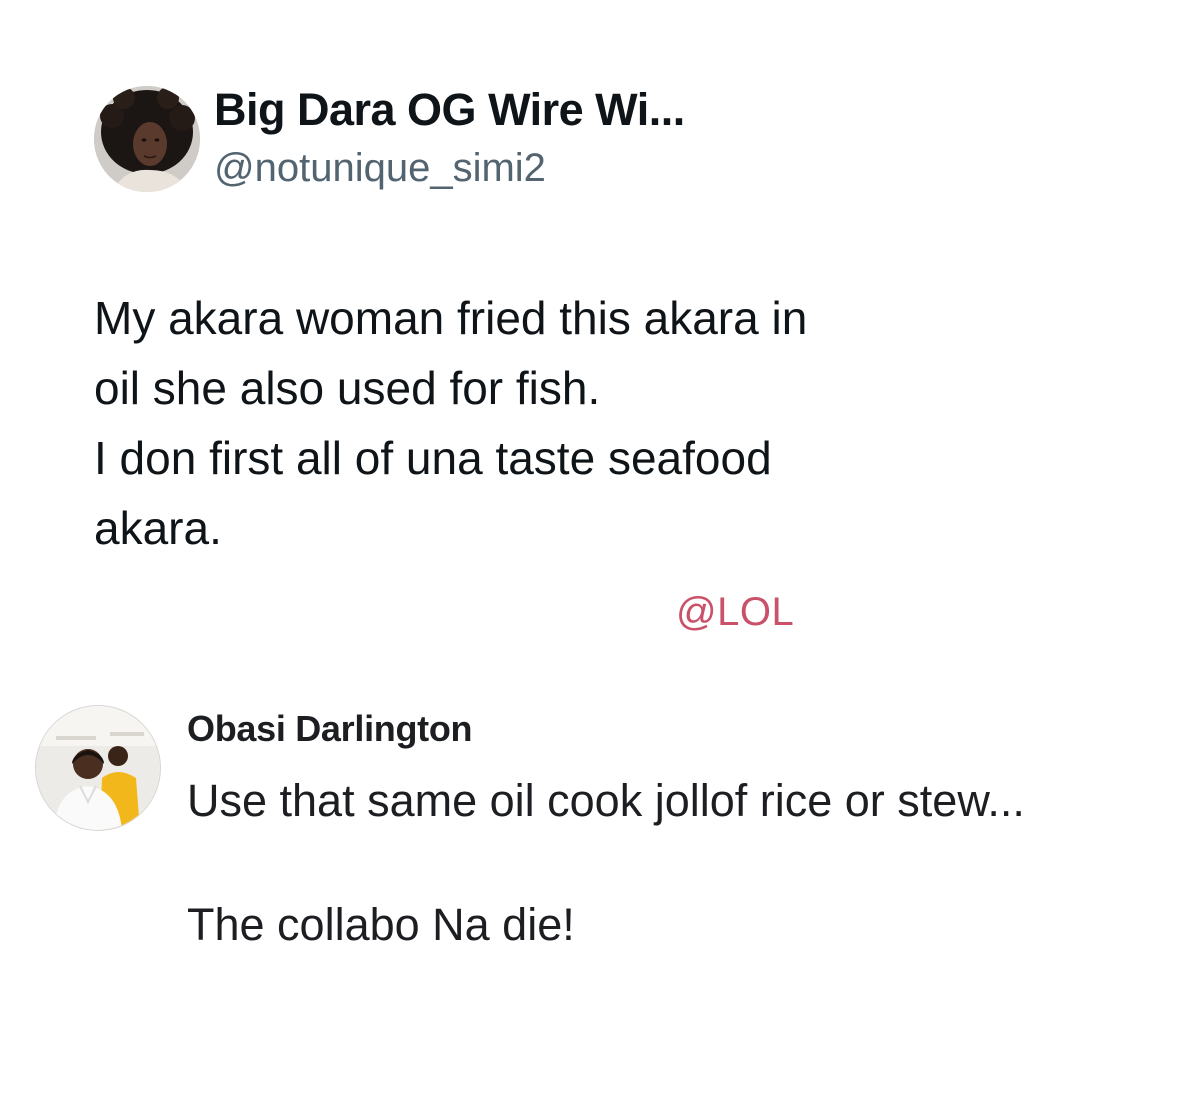  I want to click on tweet-text-line: akara., so click(158, 528).